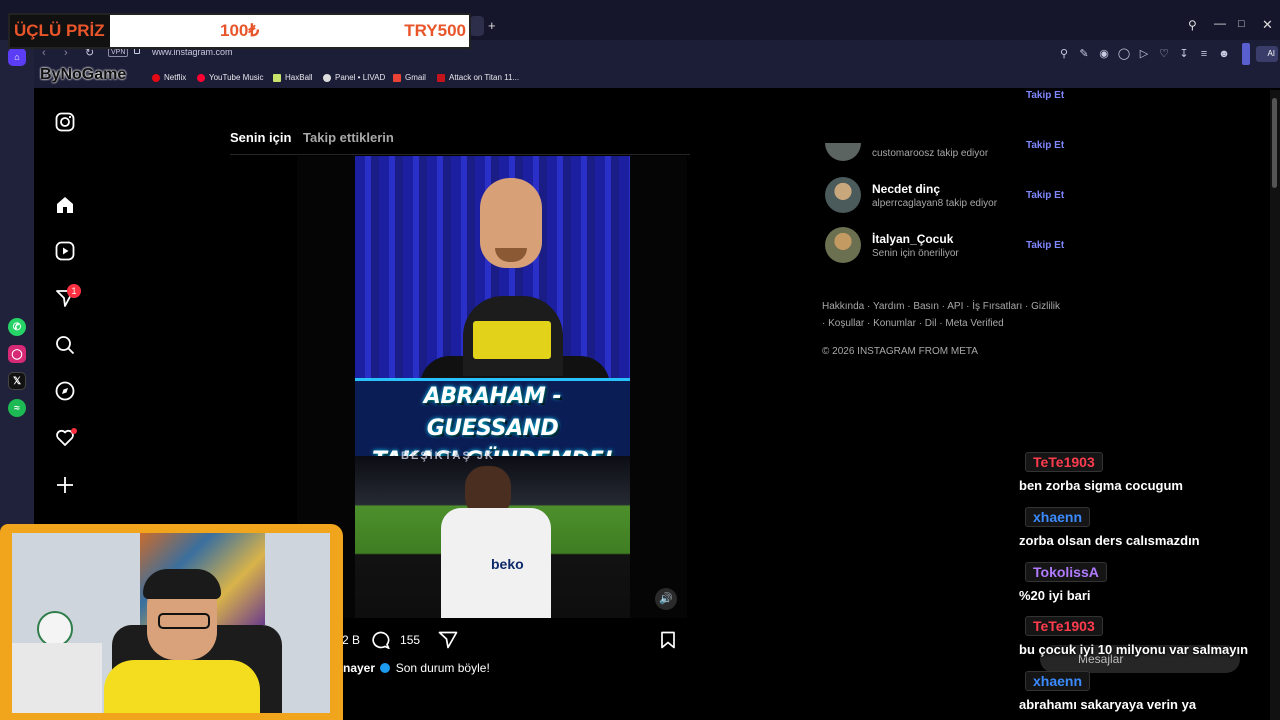 This screenshot has height=720, width=1280. What do you see at coordinates (935, 203) in the screenshot?
I see `suggestion-subtitle: alperrcaglayan8 takip ediyor` at bounding box center [935, 203].